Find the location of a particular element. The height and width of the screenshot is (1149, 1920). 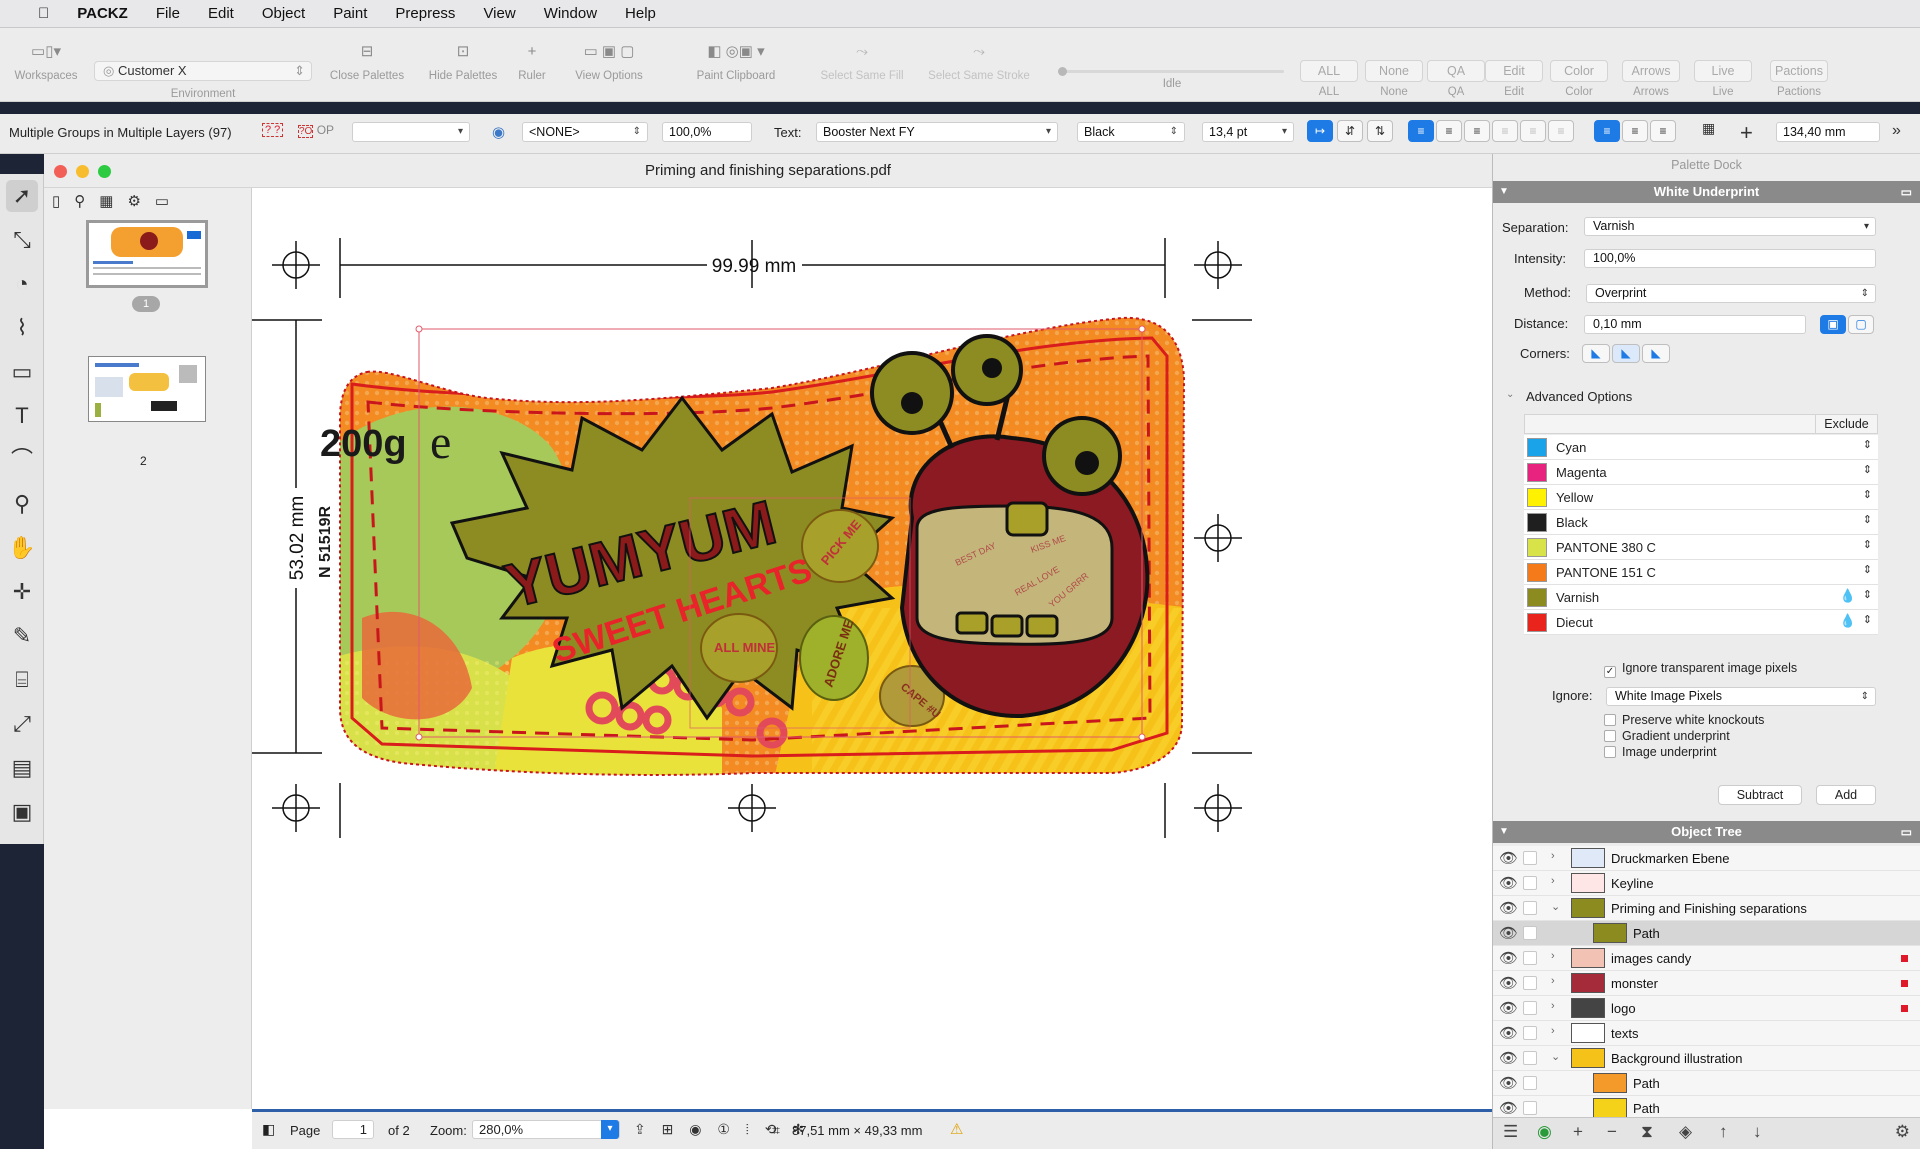

comments-icon: ▭ is located at coordinates (162, 204).